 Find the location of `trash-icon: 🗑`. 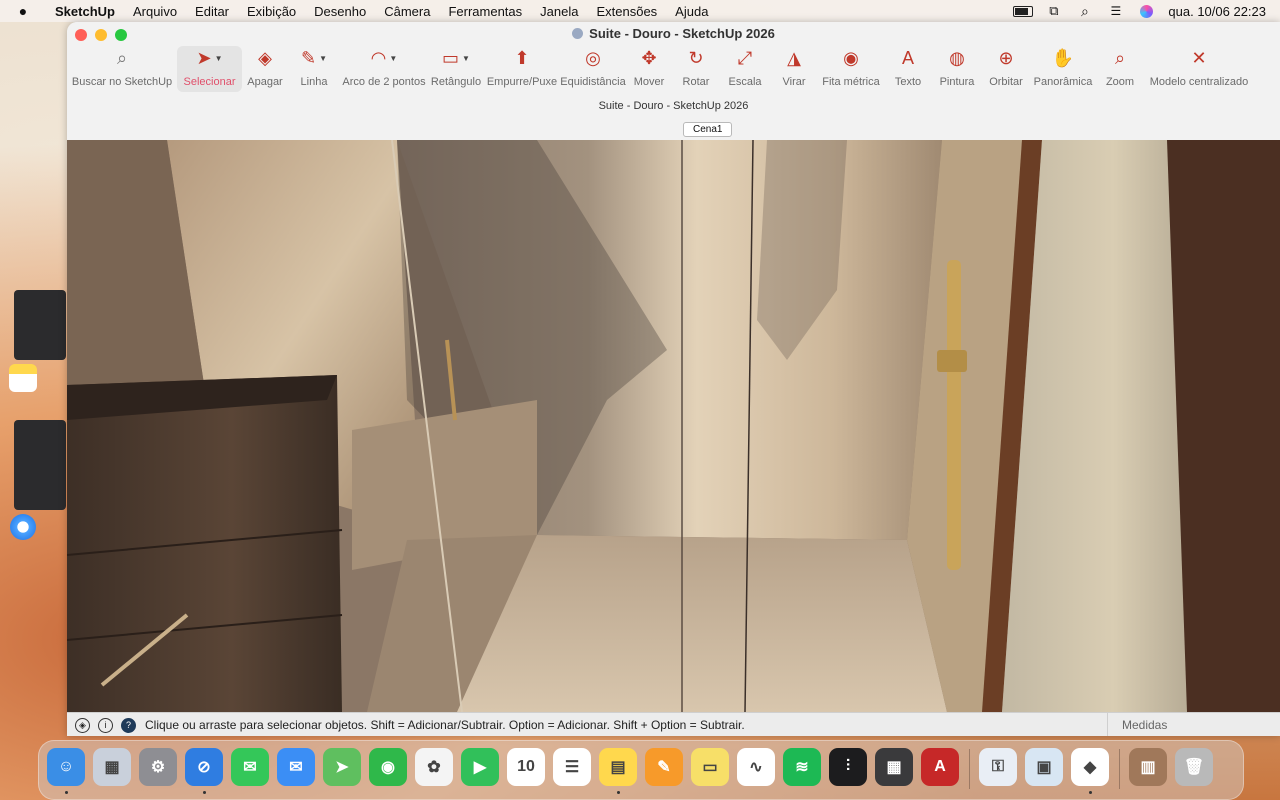

trash-icon: 🗑 is located at coordinates (1194, 767).